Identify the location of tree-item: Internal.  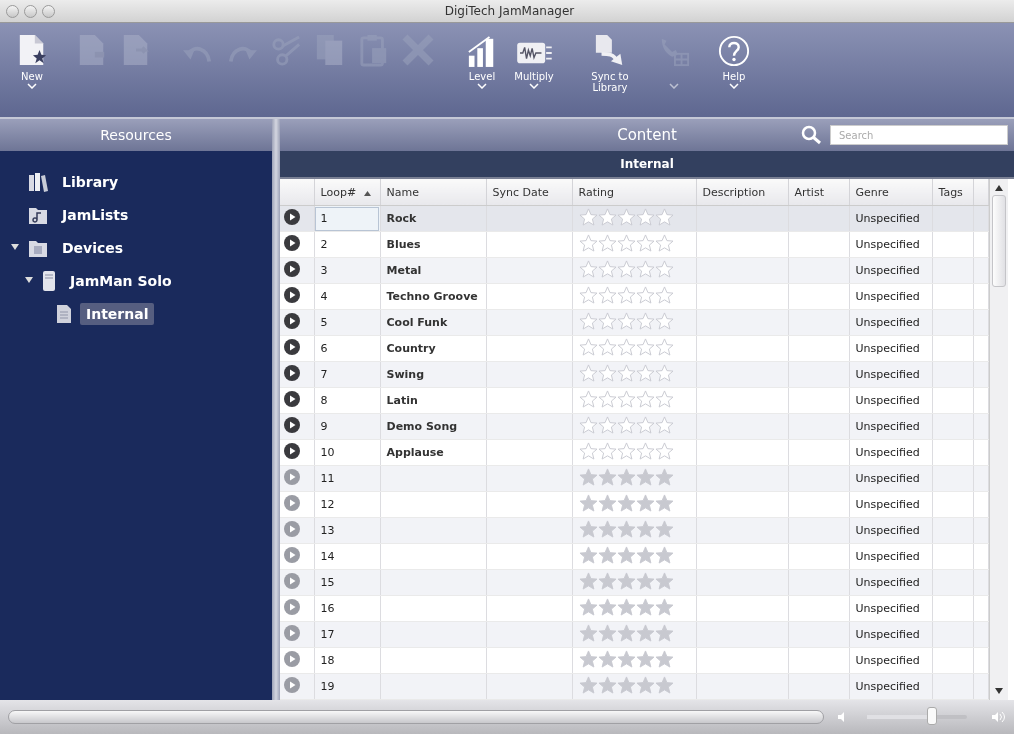
(117, 313).